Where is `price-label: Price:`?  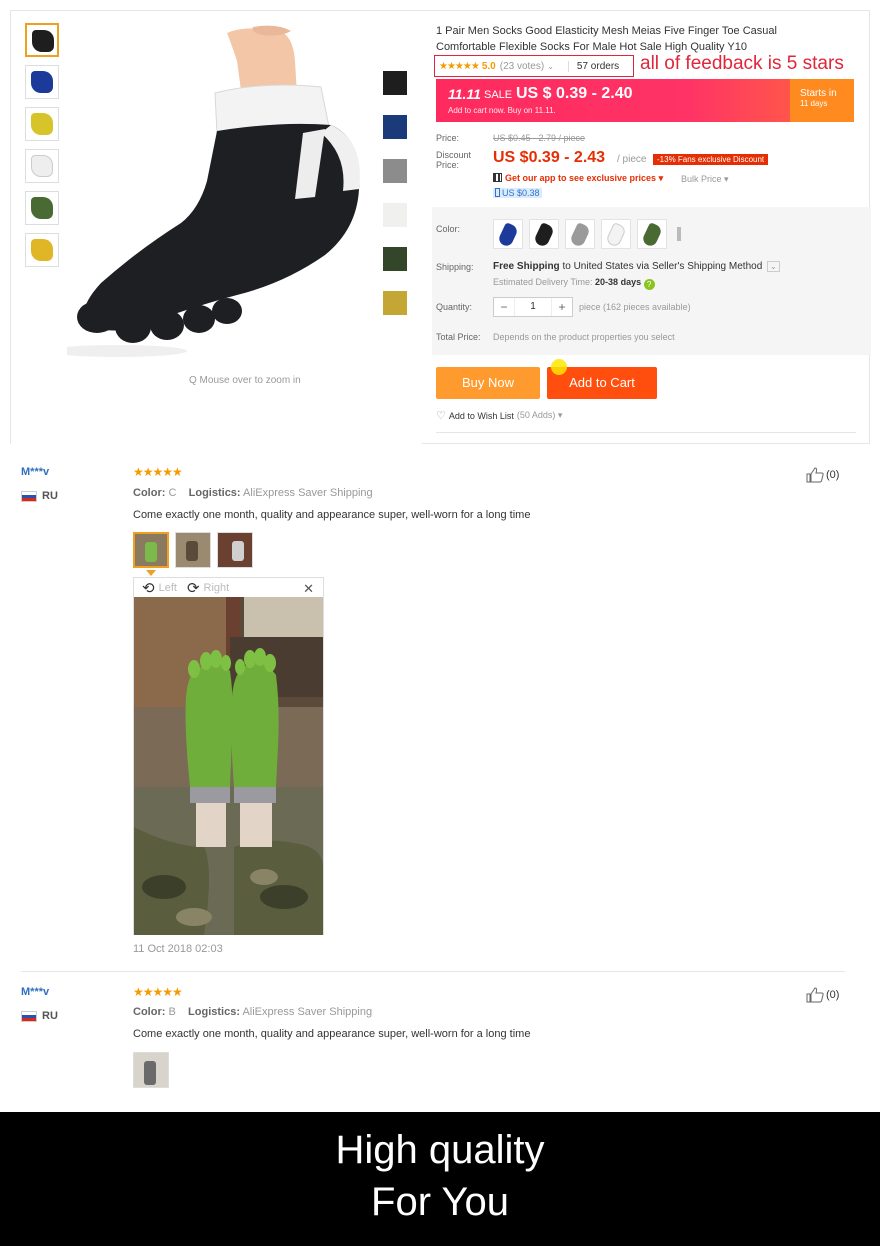 price-label: Price: is located at coordinates (448, 138).